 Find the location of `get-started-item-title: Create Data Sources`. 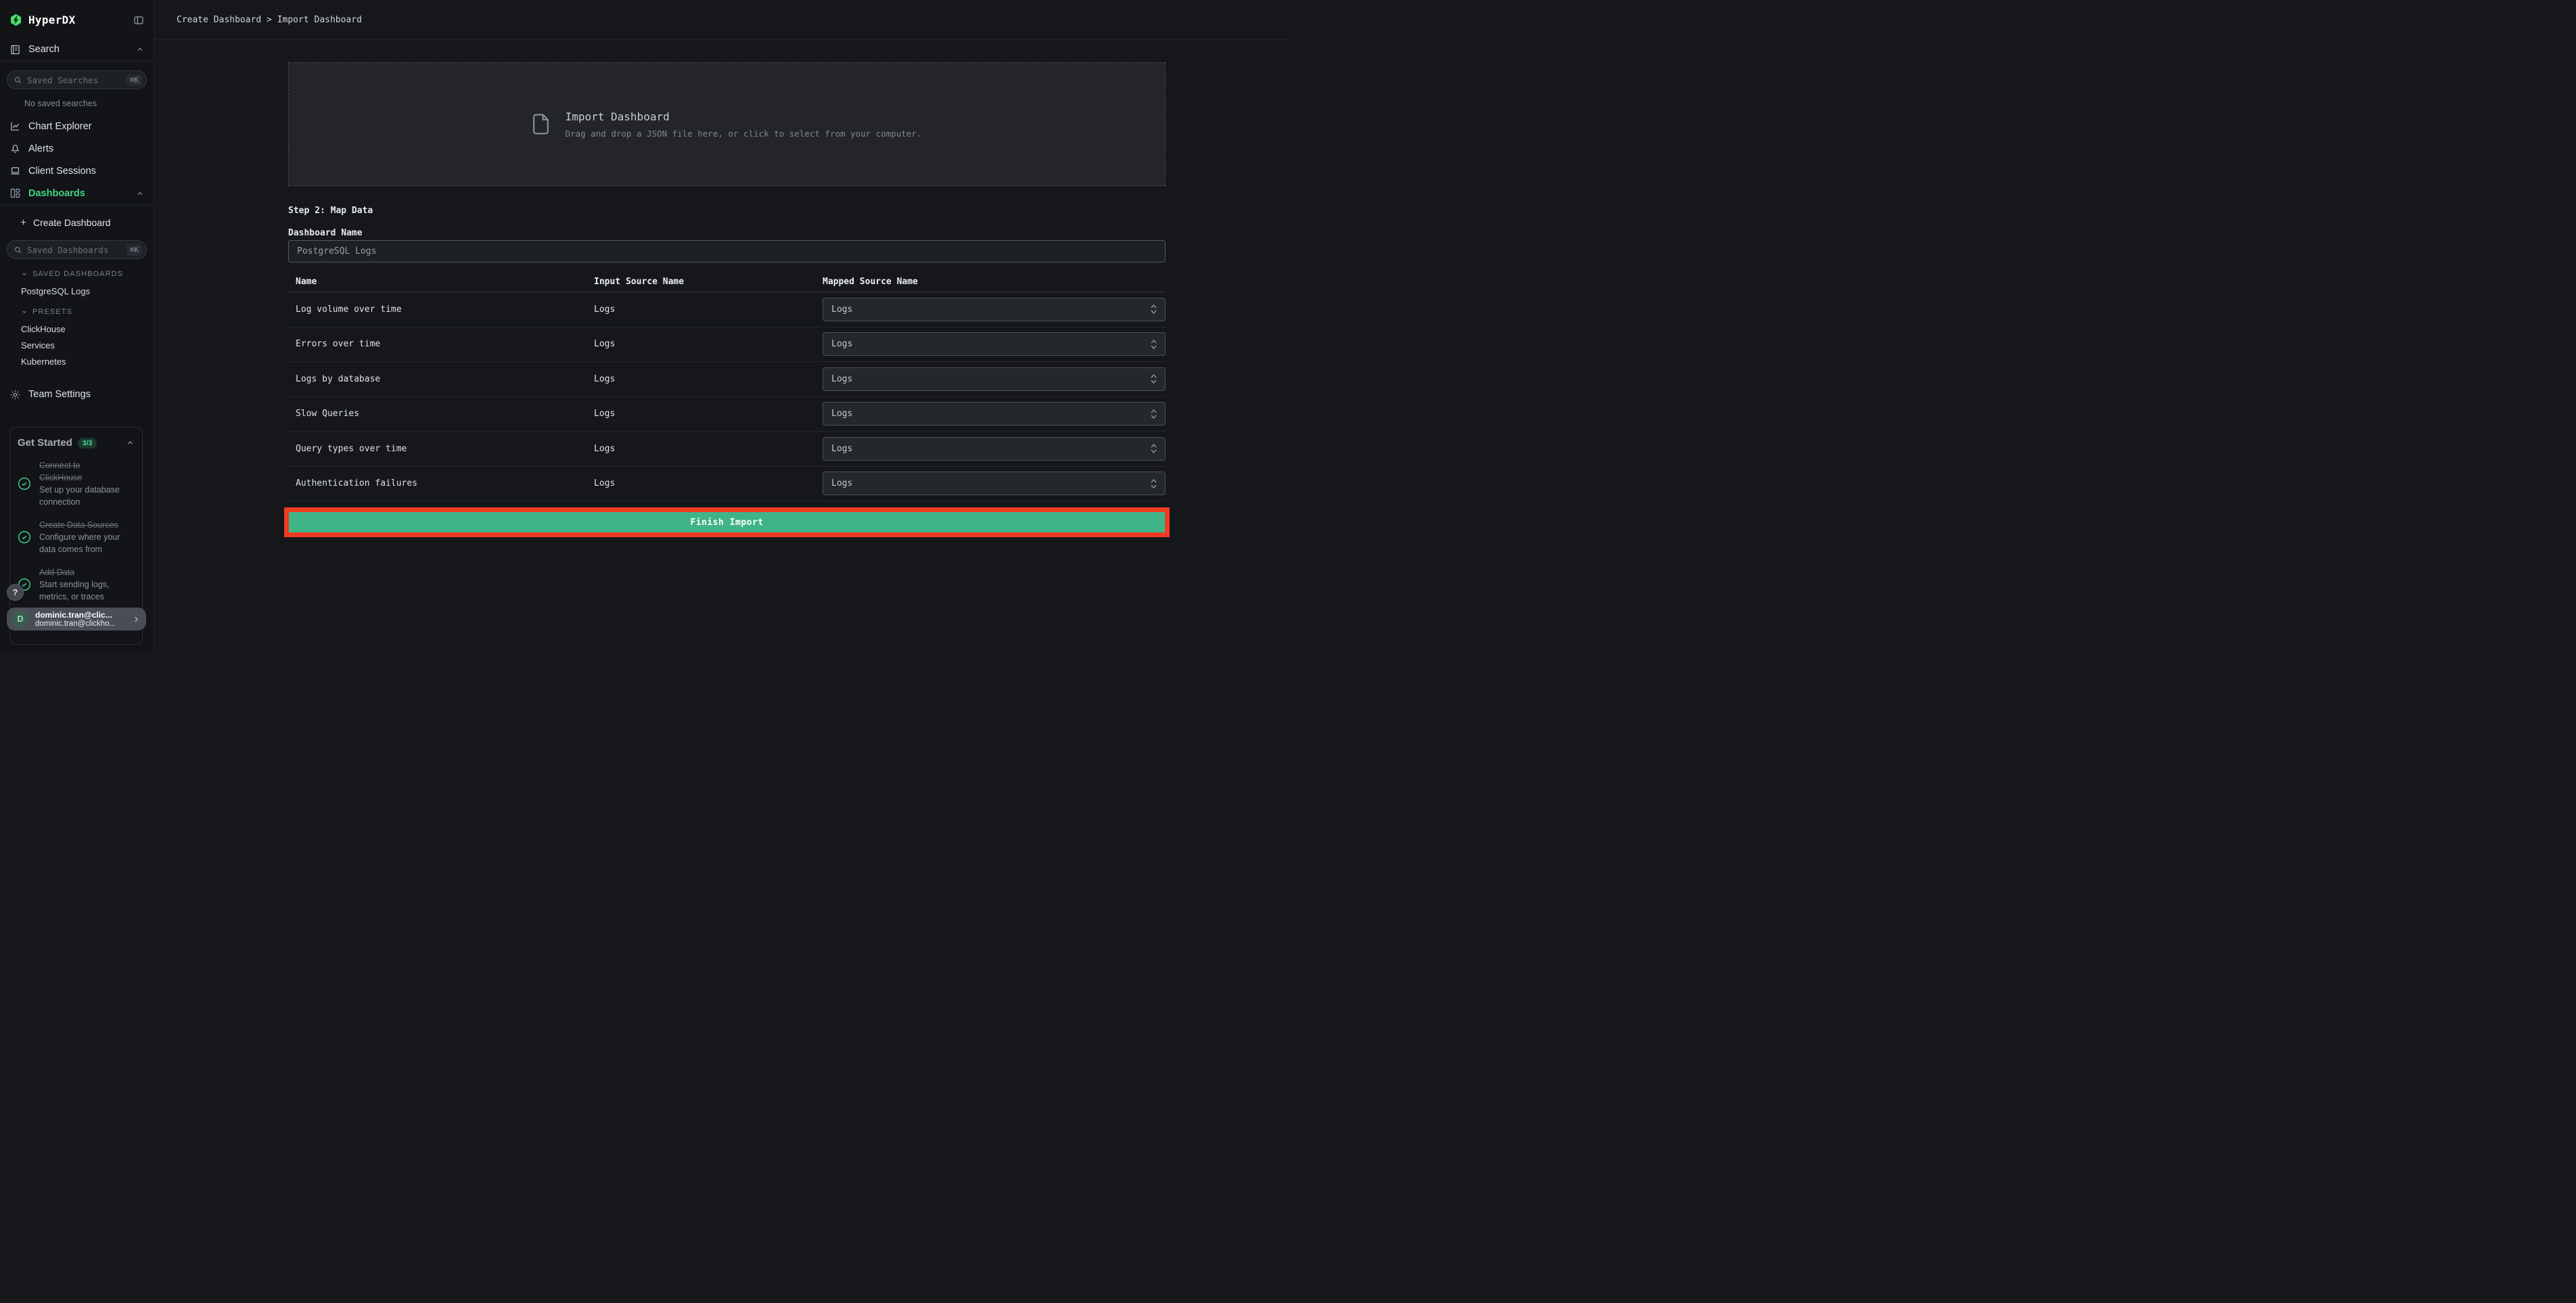

get-started-item-title: Create Data Sources is located at coordinates (78, 525).